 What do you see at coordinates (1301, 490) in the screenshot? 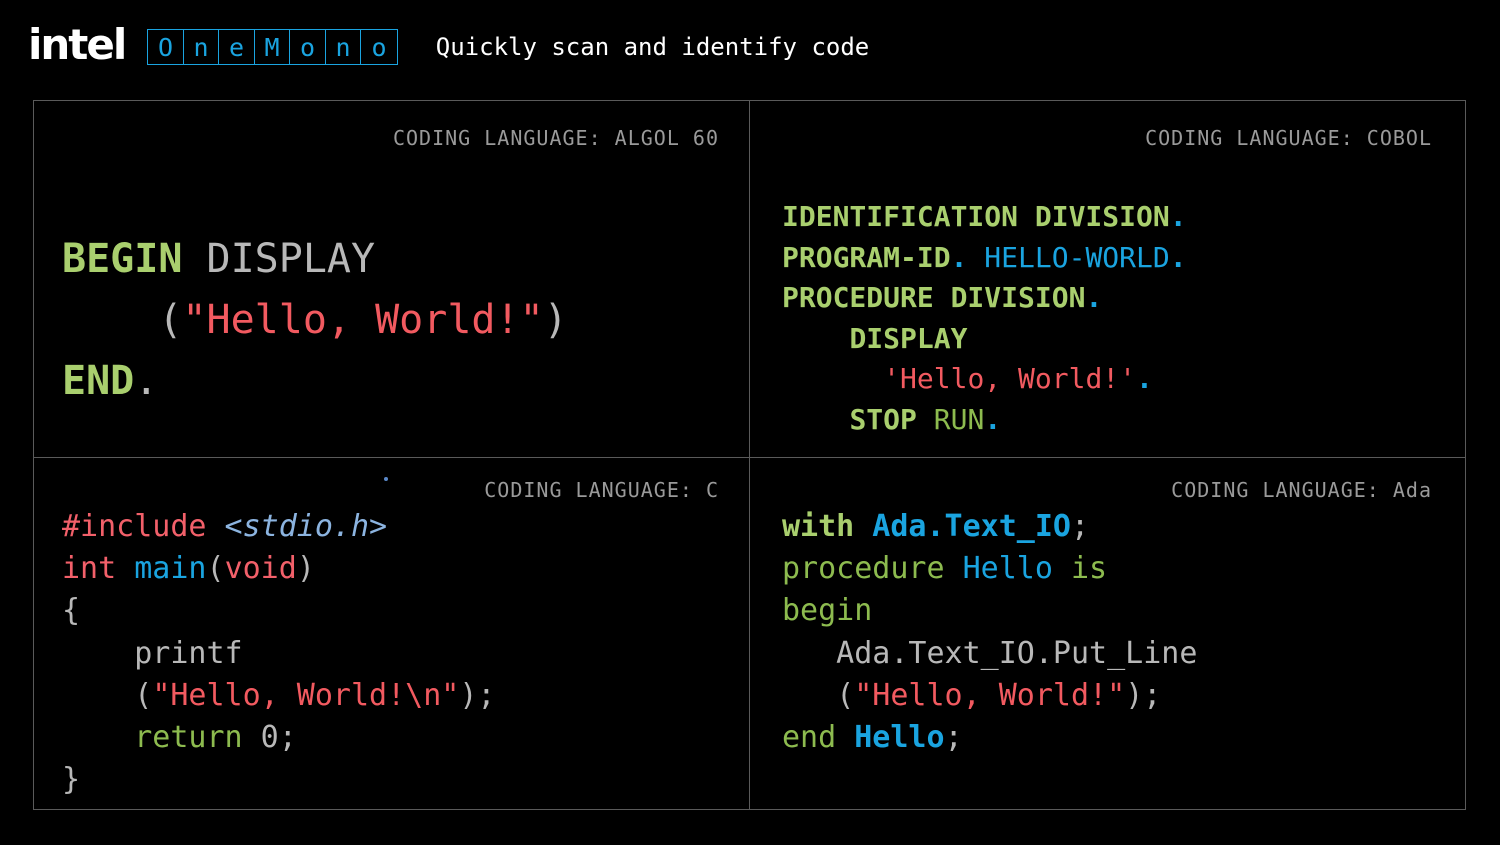
I see `language-label: CODING LANGUAGE: Ada` at bounding box center [1301, 490].